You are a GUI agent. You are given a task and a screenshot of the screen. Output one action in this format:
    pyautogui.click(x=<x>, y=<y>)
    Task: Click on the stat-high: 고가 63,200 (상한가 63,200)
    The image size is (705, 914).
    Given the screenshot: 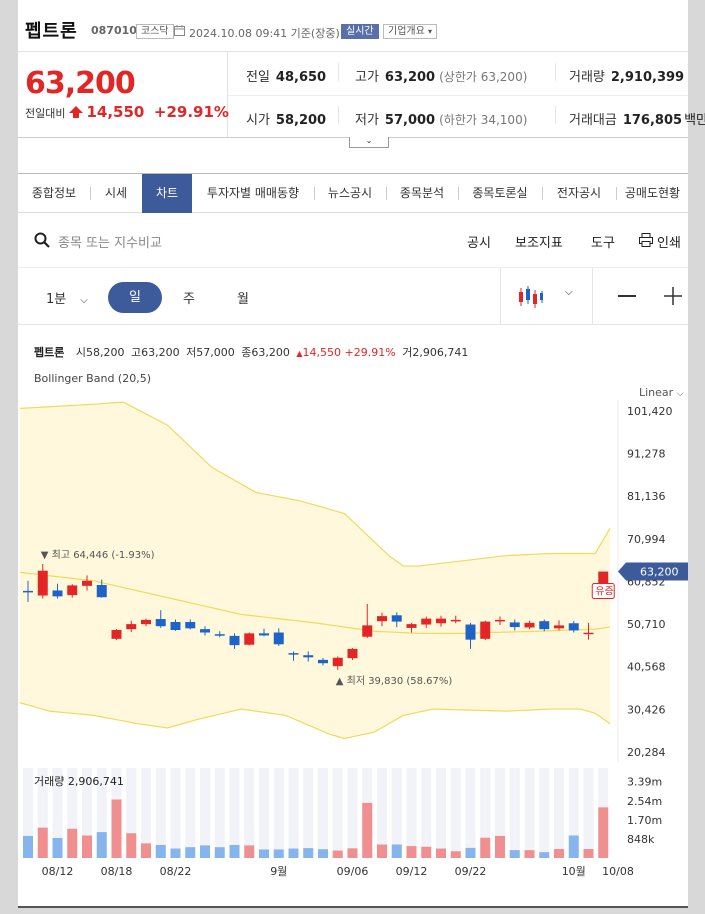 What is the action you would take?
    pyautogui.click(x=441, y=77)
    